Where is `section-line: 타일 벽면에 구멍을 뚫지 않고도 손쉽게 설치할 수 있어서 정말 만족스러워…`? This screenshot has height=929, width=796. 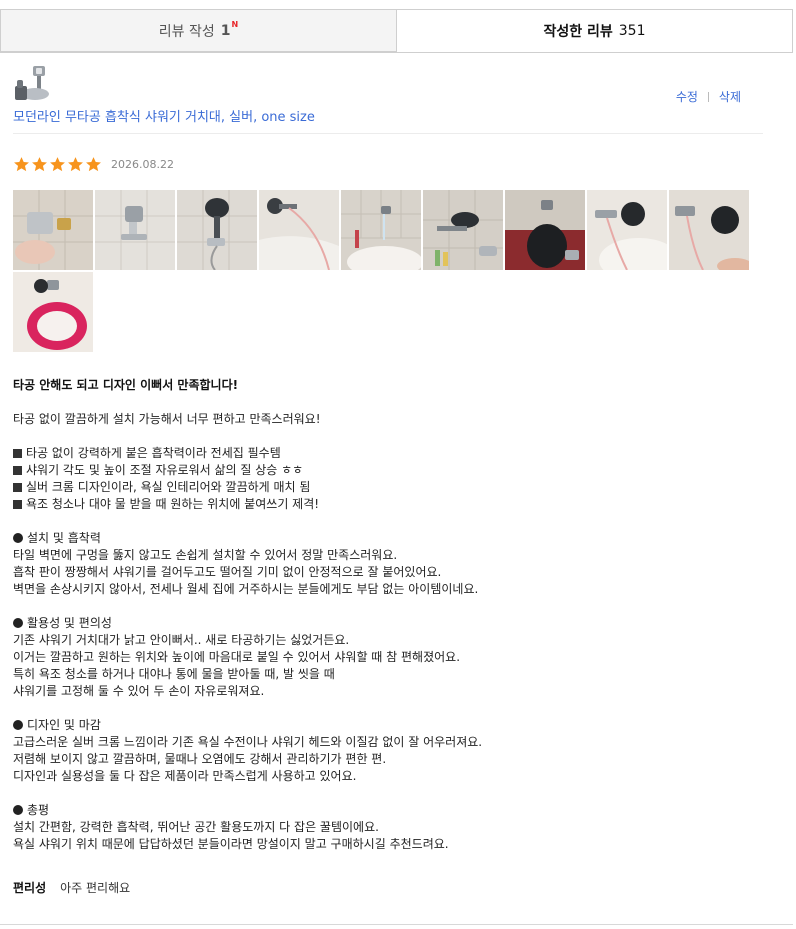 section-line: 타일 벽면에 구멍을 뚫지 않고도 손쉽게 설치할 수 있어서 정말 만족스러워… is located at coordinates (205, 555).